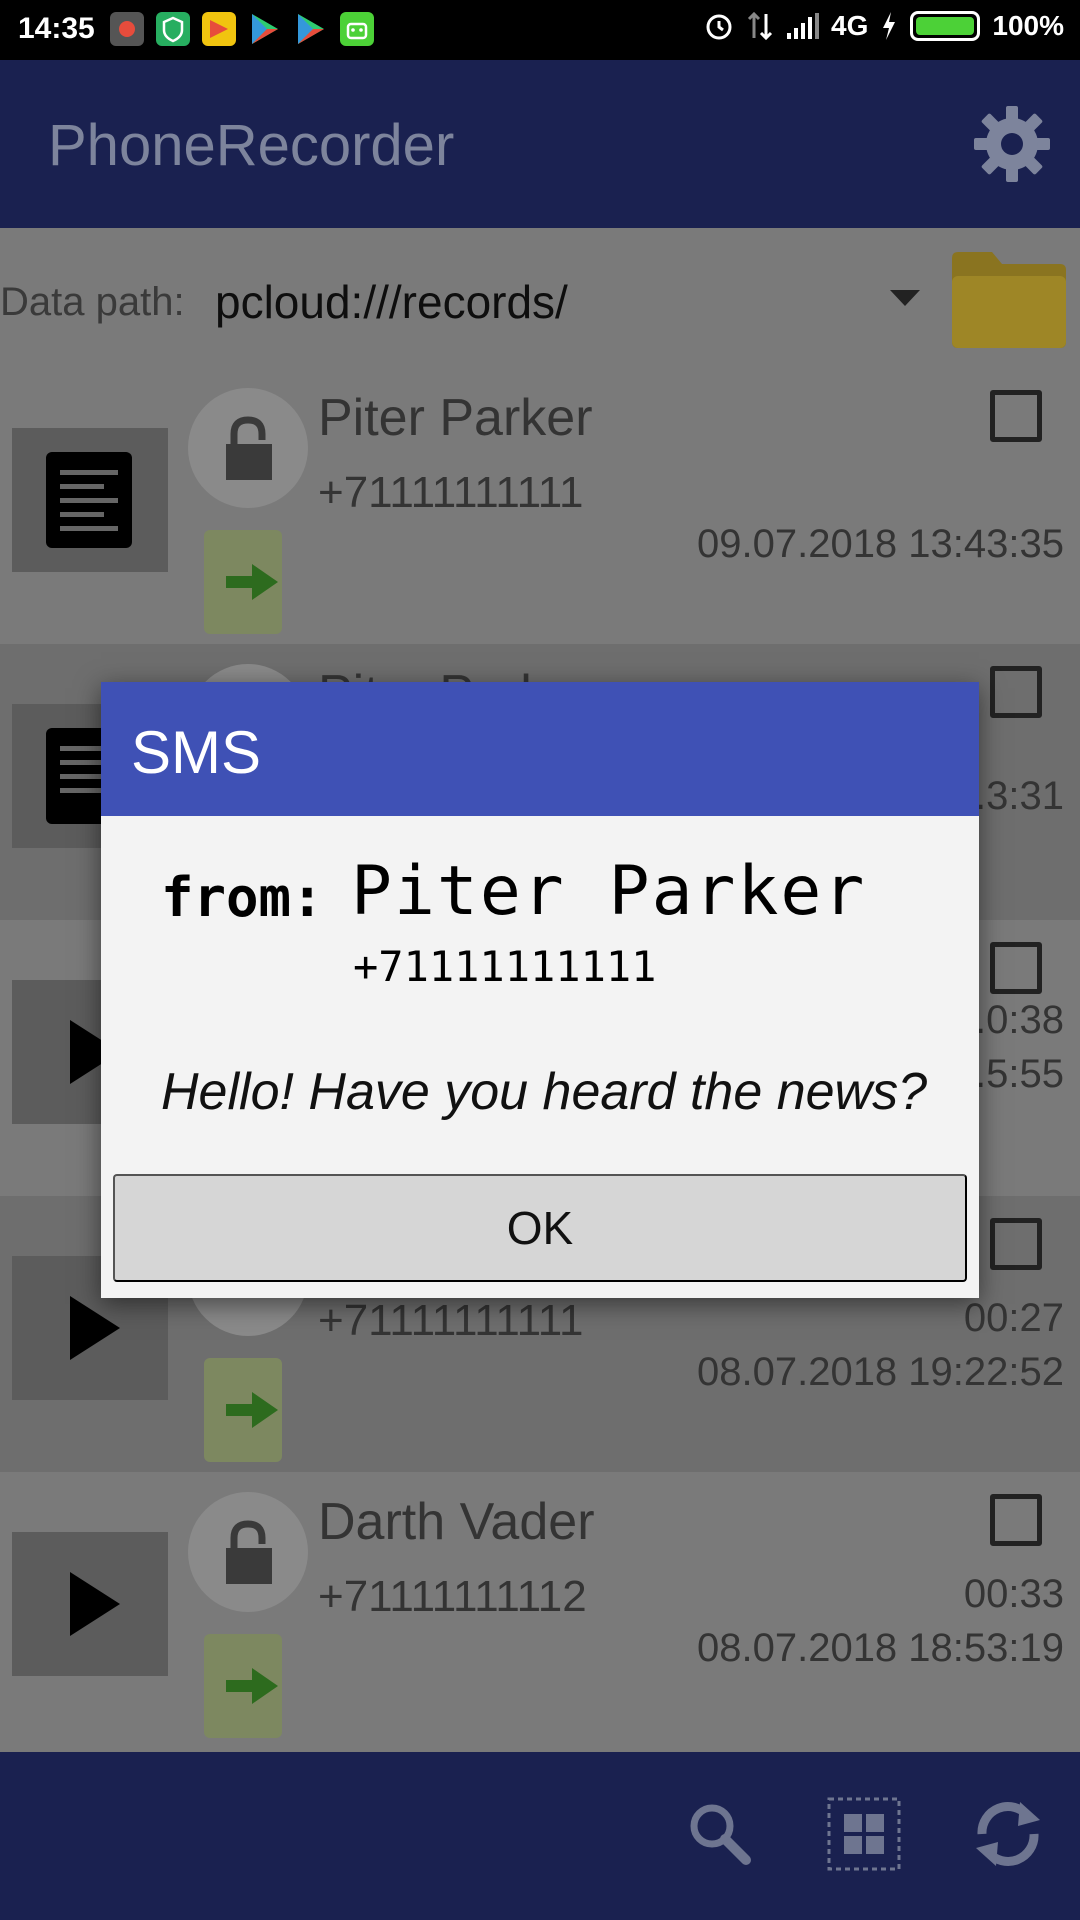  What do you see at coordinates (127, 29) in the screenshot?
I see `recorder-icon` at bounding box center [127, 29].